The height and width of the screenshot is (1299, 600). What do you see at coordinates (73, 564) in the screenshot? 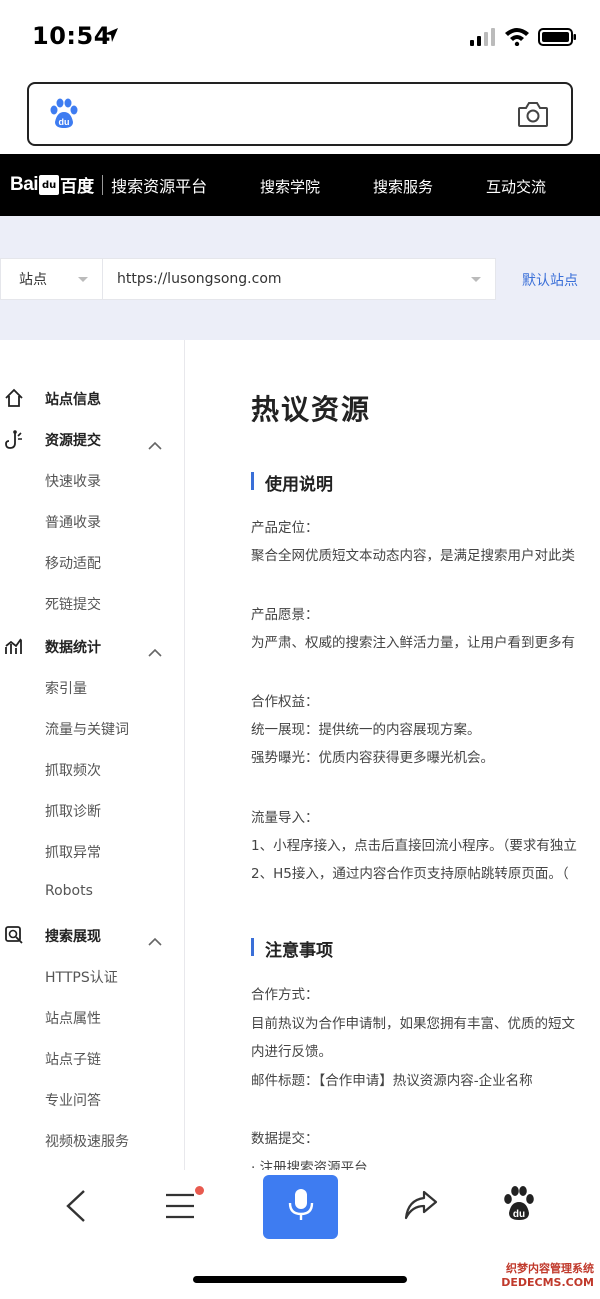
I see `sidebar-item-label: 移动适配` at bounding box center [73, 564].